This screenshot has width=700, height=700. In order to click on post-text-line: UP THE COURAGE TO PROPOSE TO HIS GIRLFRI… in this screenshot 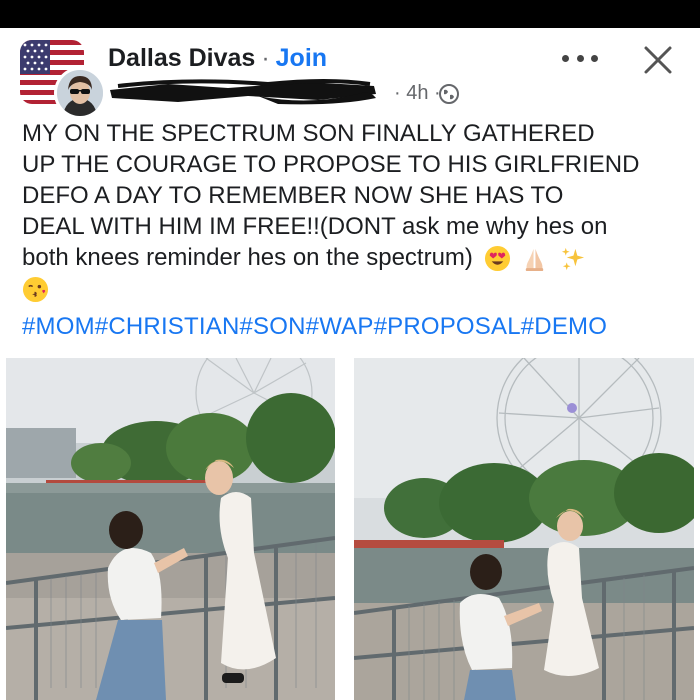, I will do `click(331, 164)`.